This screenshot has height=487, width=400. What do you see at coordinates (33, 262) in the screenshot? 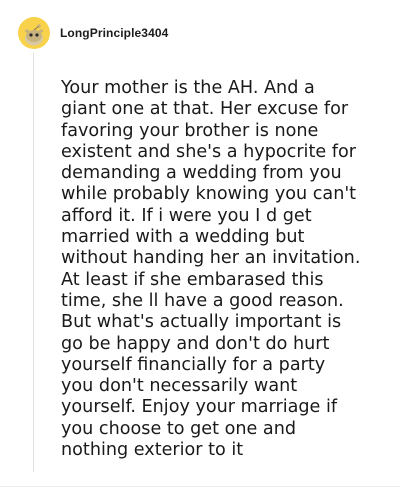
I see `thread-line` at bounding box center [33, 262].